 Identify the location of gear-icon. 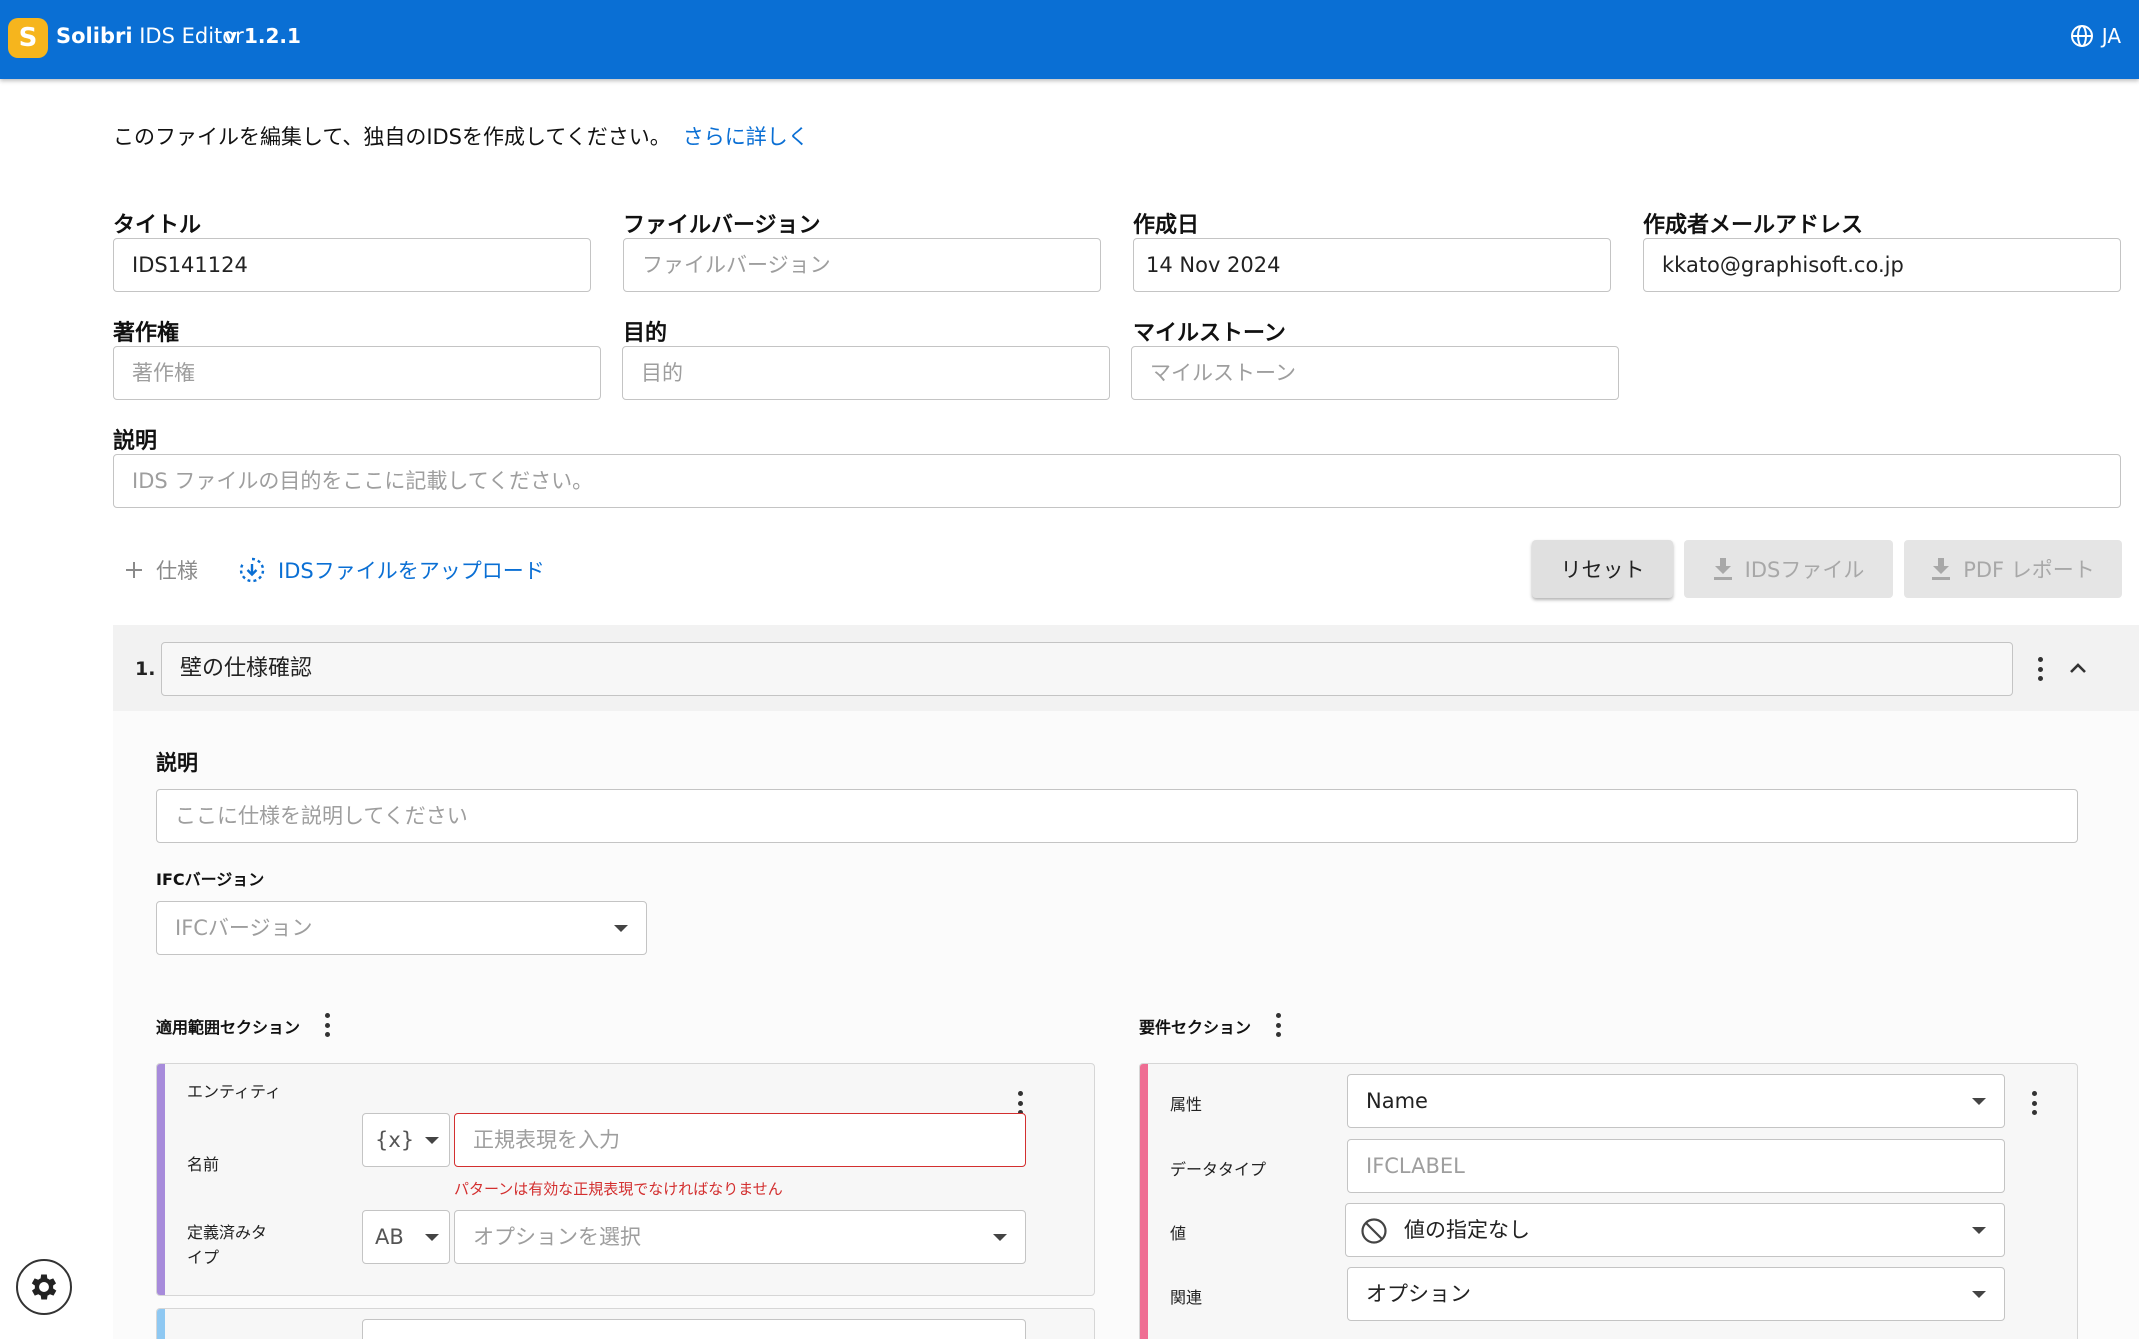
(44, 1287).